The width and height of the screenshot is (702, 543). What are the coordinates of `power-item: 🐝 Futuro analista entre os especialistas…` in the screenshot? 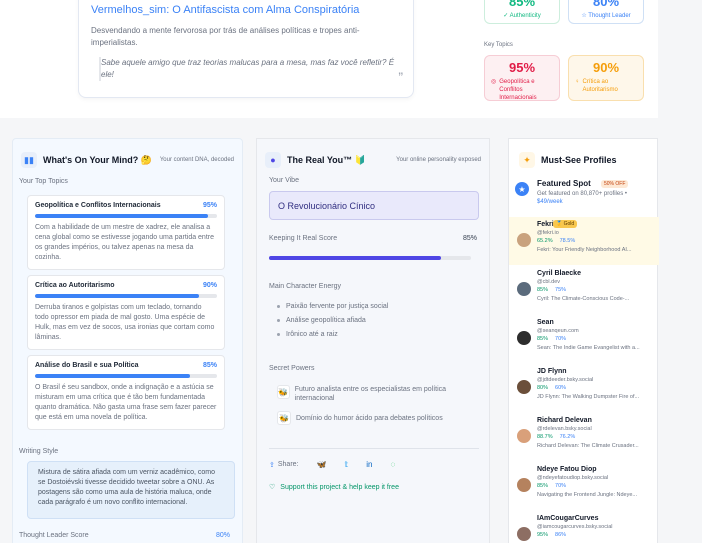 It's located at (362, 393).